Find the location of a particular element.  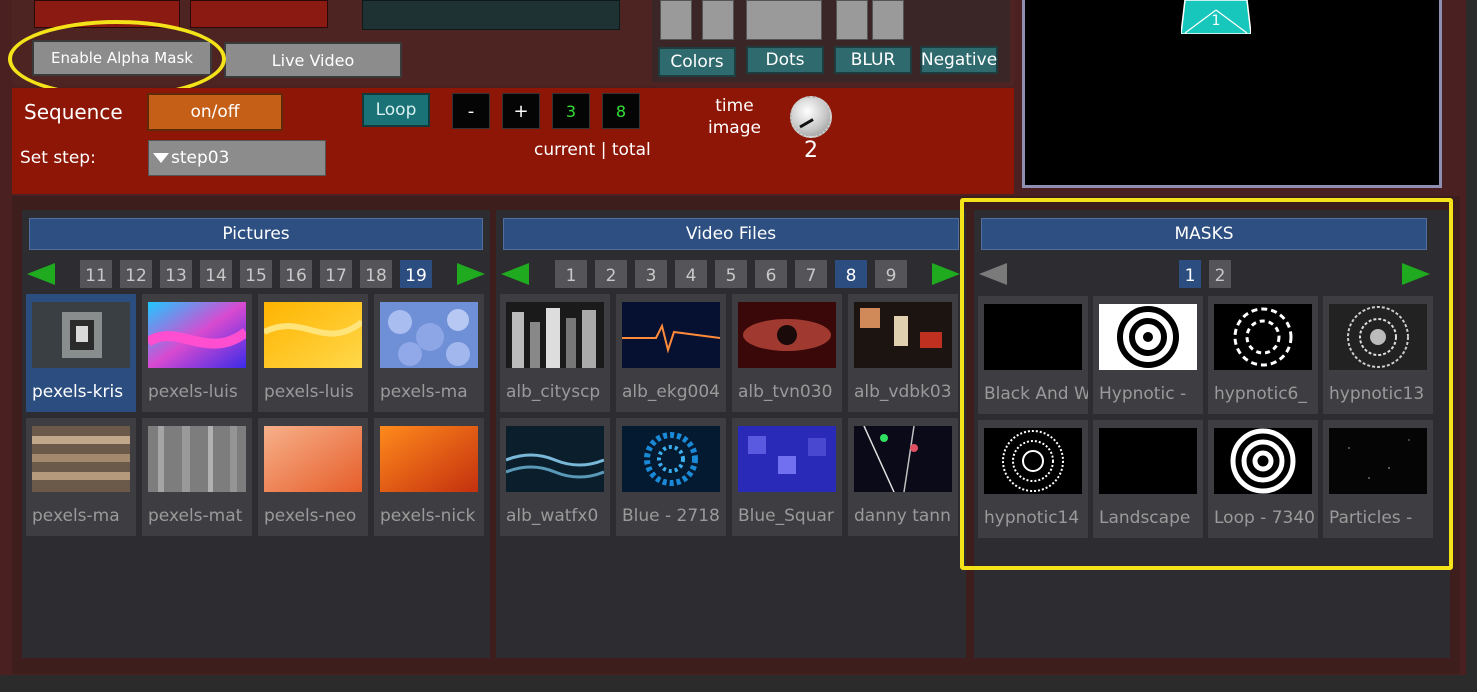

page-number-11: 11 is located at coordinates (96, 274).